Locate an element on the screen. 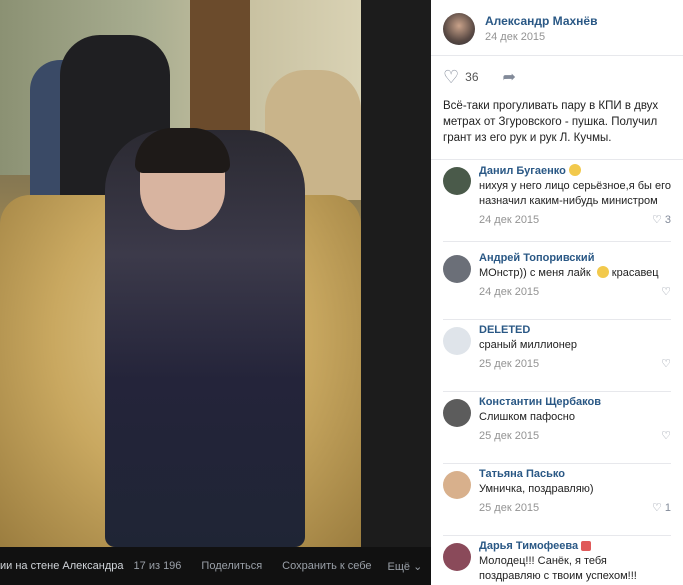 This screenshot has height=585, width=683. share-icon: ➦ is located at coordinates (509, 77).